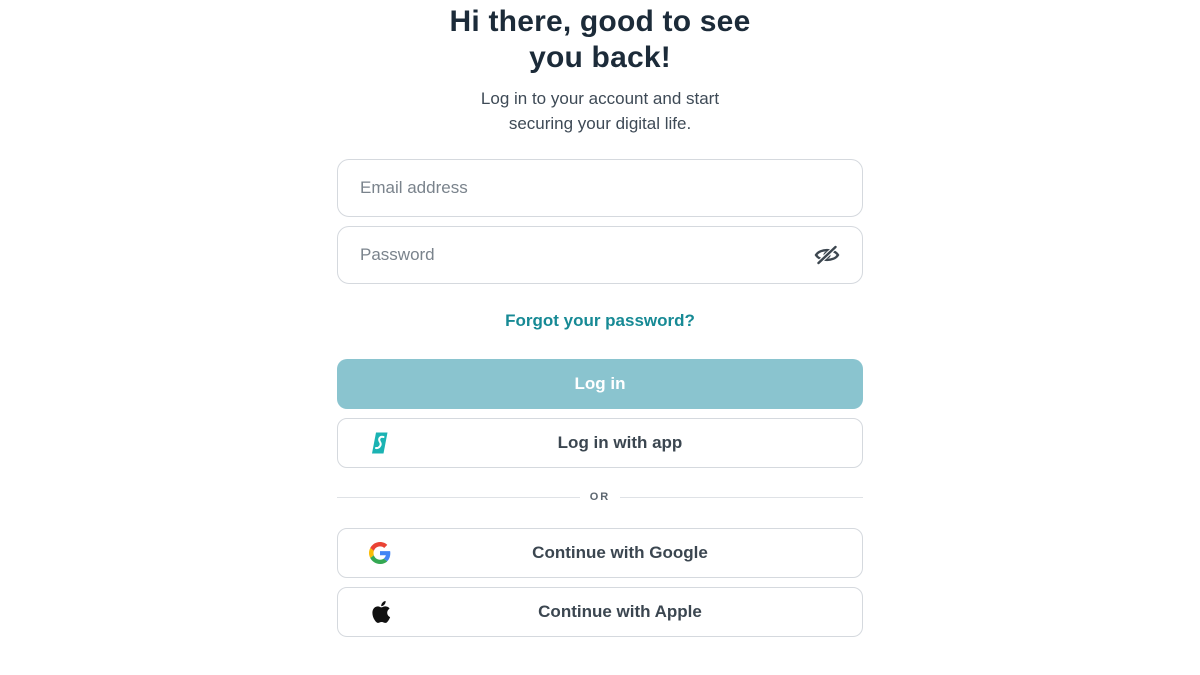 The width and height of the screenshot is (1200, 675). What do you see at coordinates (380, 612) in the screenshot?
I see `apple-icon` at bounding box center [380, 612].